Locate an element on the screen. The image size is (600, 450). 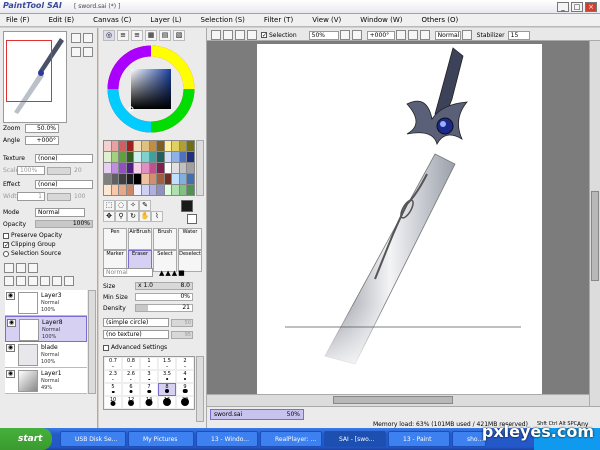
layer-item-layer8: ◉ Layer8 Normal 100% is located at coordinates (46, 329).